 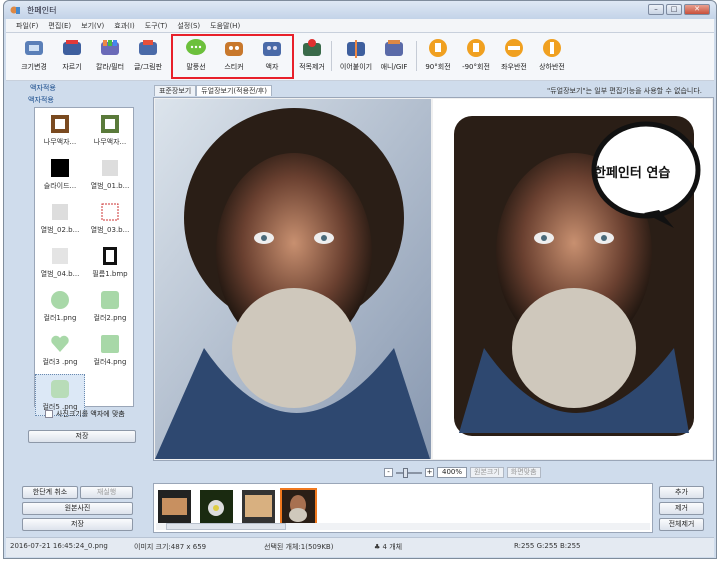 What do you see at coordinates (403, 508) in the screenshot?
I see `image-filmstrip` at bounding box center [403, 508].